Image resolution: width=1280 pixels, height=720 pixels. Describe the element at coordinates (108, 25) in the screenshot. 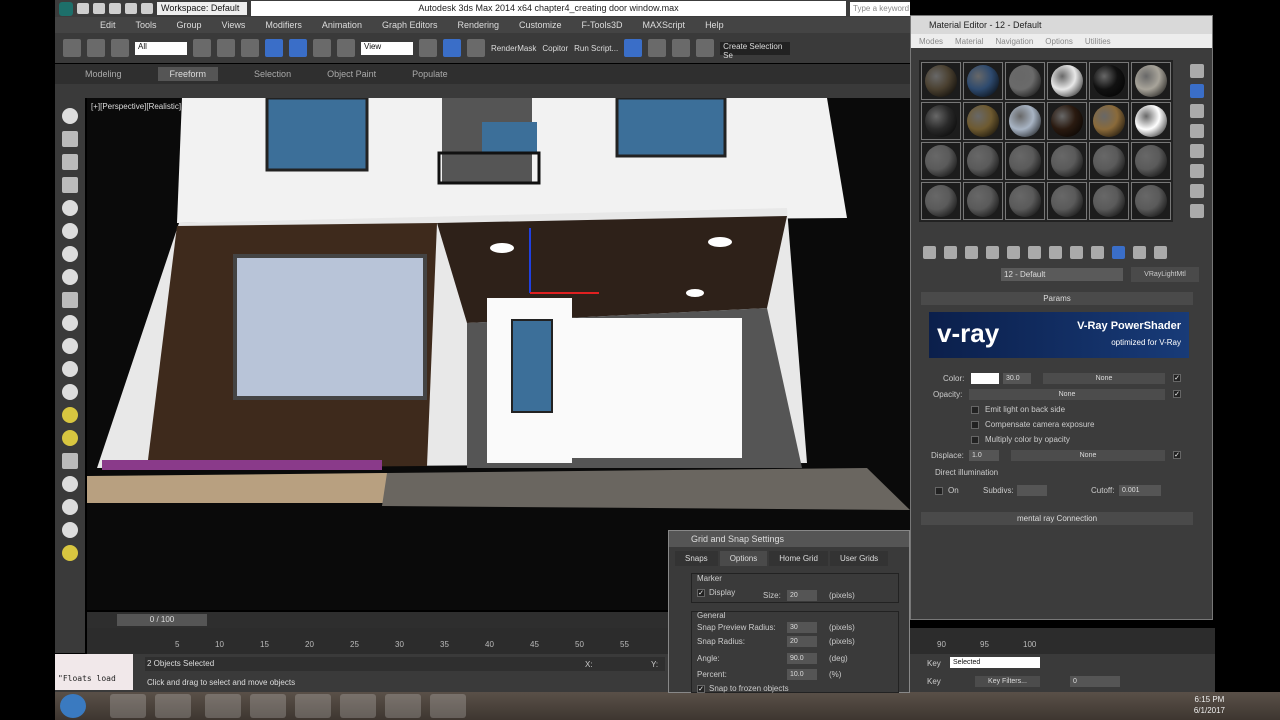

I see `menu-edit: Edit` at that location.